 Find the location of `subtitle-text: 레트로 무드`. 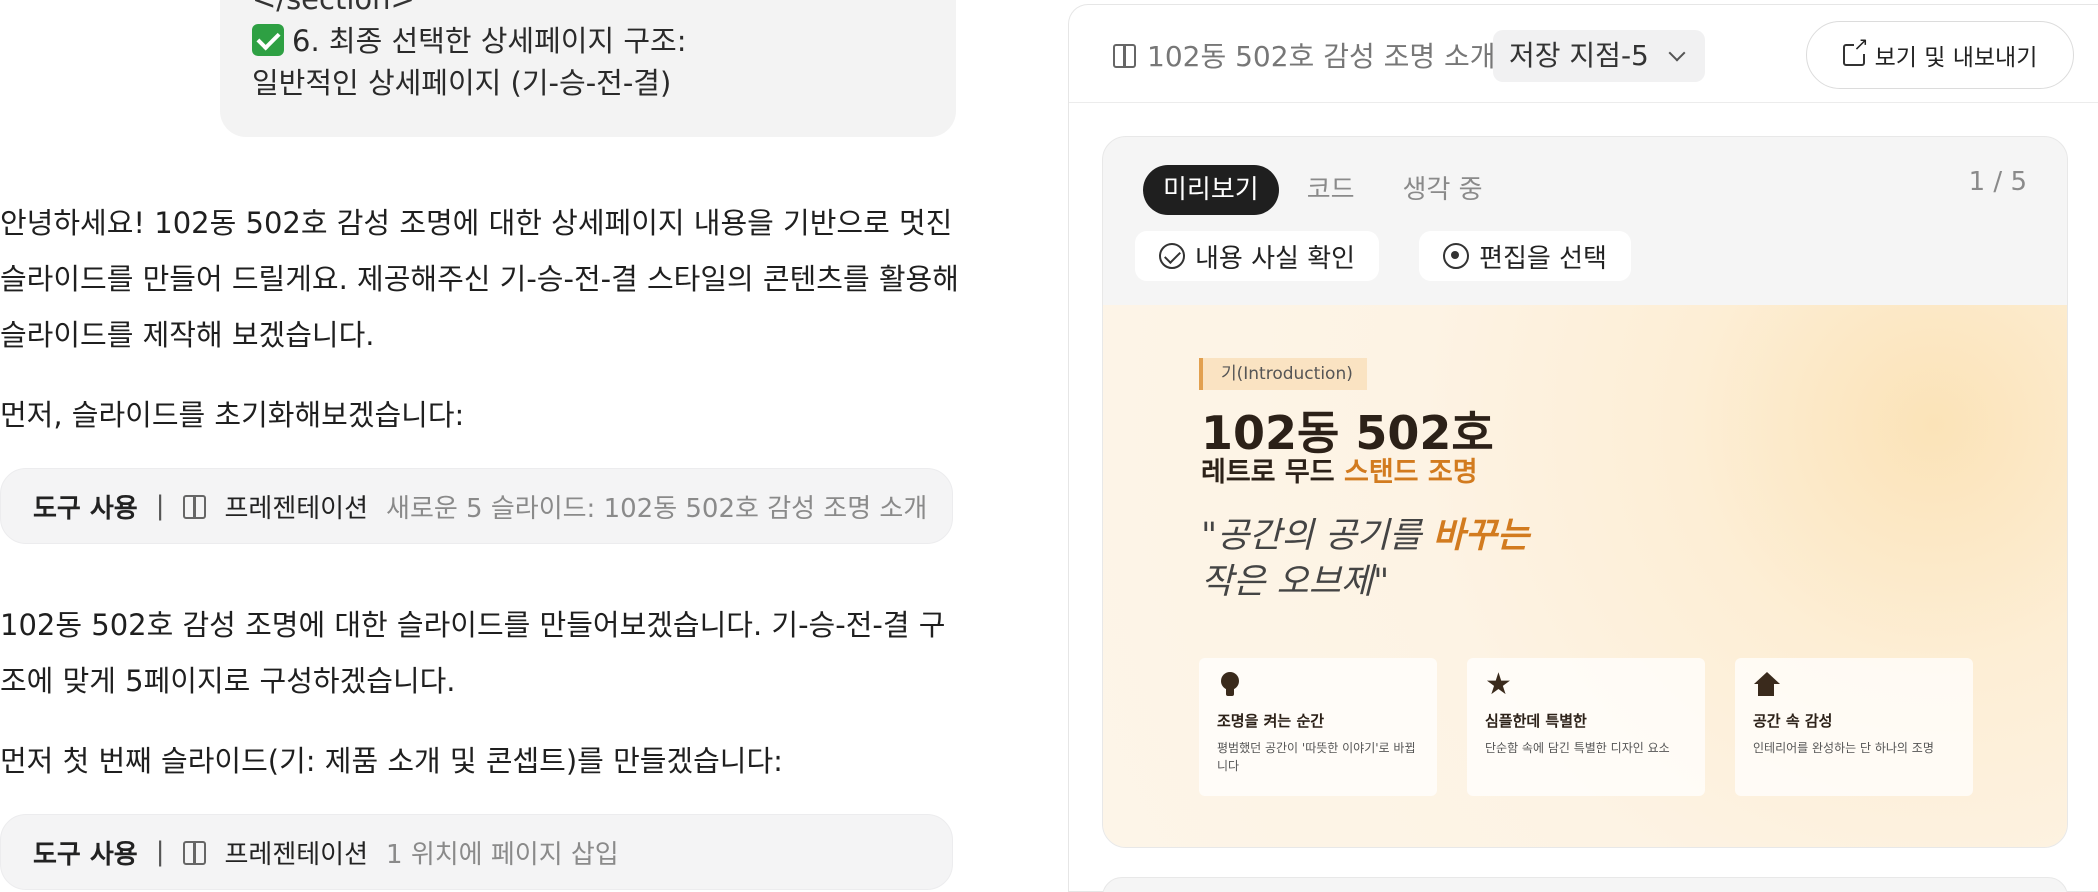

subtitle-text: 레트로 무드 is located at coordinates (1272, 472).